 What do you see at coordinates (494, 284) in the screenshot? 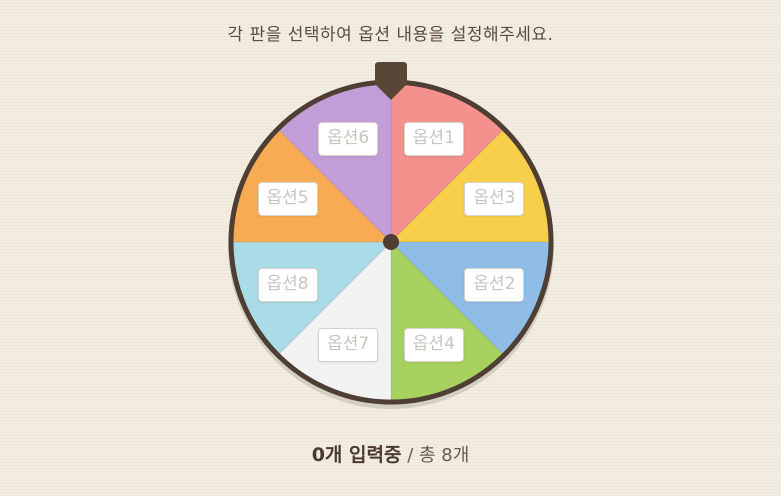
I see `option-label-3: 옵션2` at bounding box center [494, 284].